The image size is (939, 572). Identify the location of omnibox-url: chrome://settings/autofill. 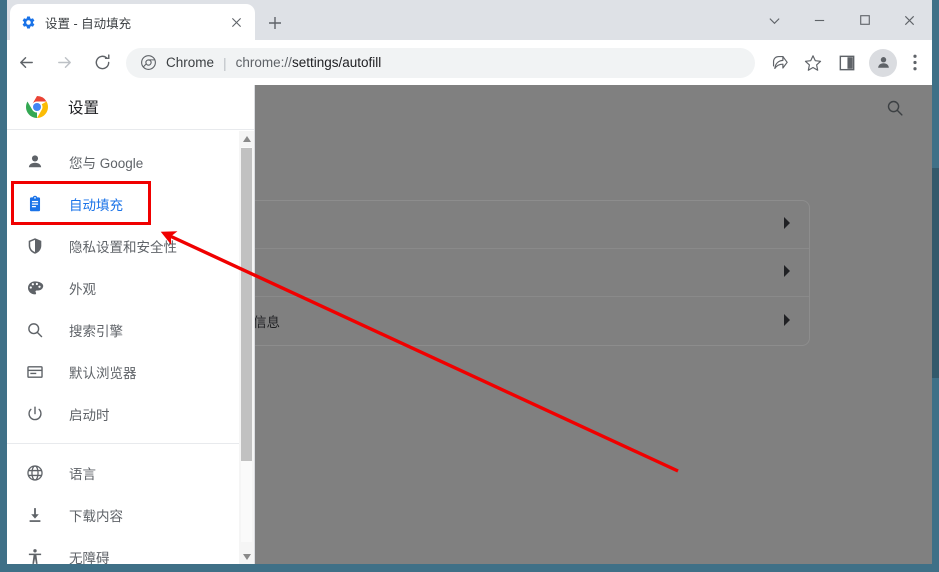
(309, 62).